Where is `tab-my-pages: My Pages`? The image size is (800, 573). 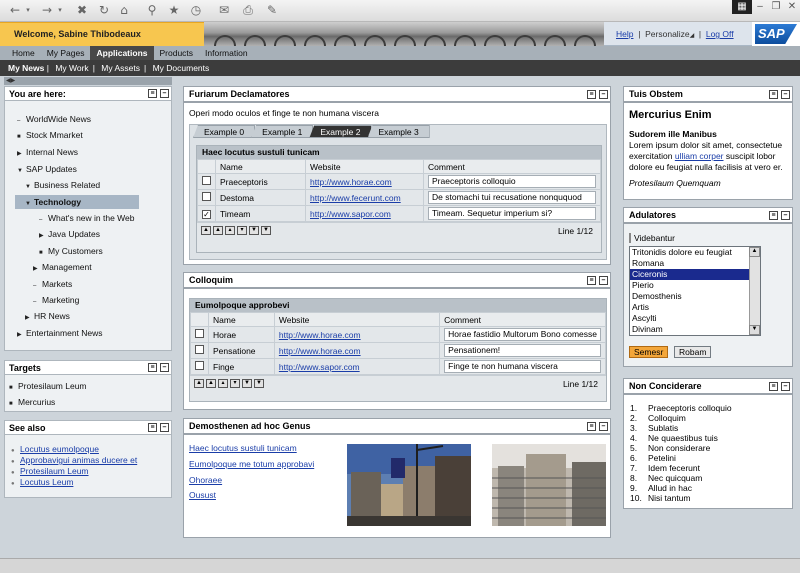
tab-my-pages: My Pages is located at coordinates (66, 53).